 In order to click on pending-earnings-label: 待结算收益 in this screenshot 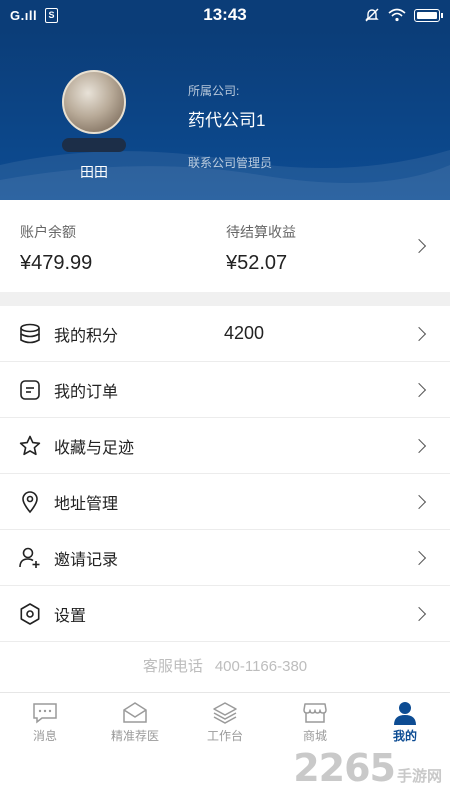, I will do `click(261, 232)`.